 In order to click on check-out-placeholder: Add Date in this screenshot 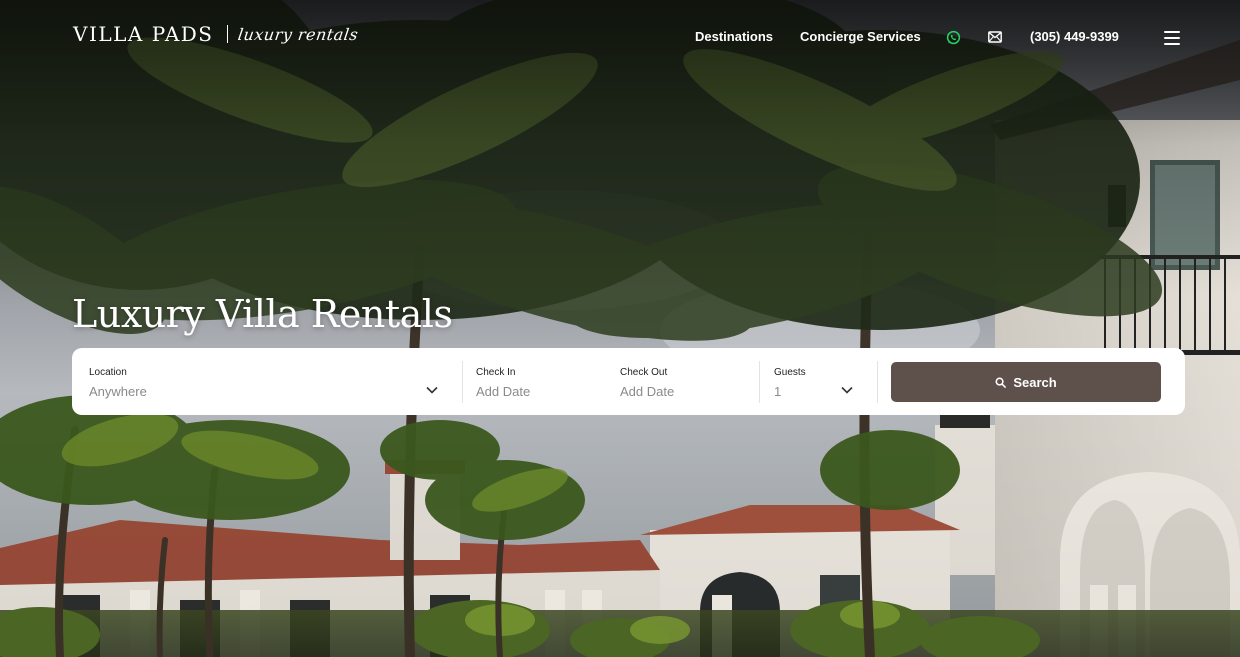, I will do `click(647, 391)`.